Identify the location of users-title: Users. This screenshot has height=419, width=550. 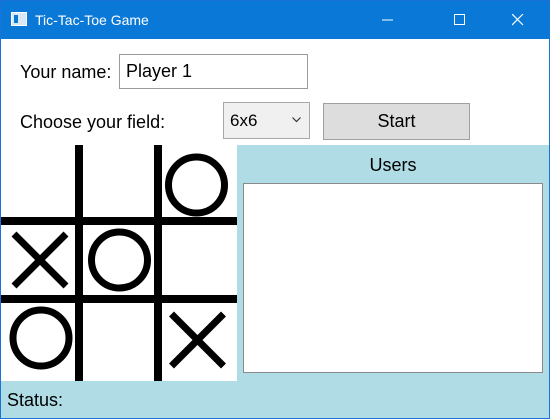
(393, 165).